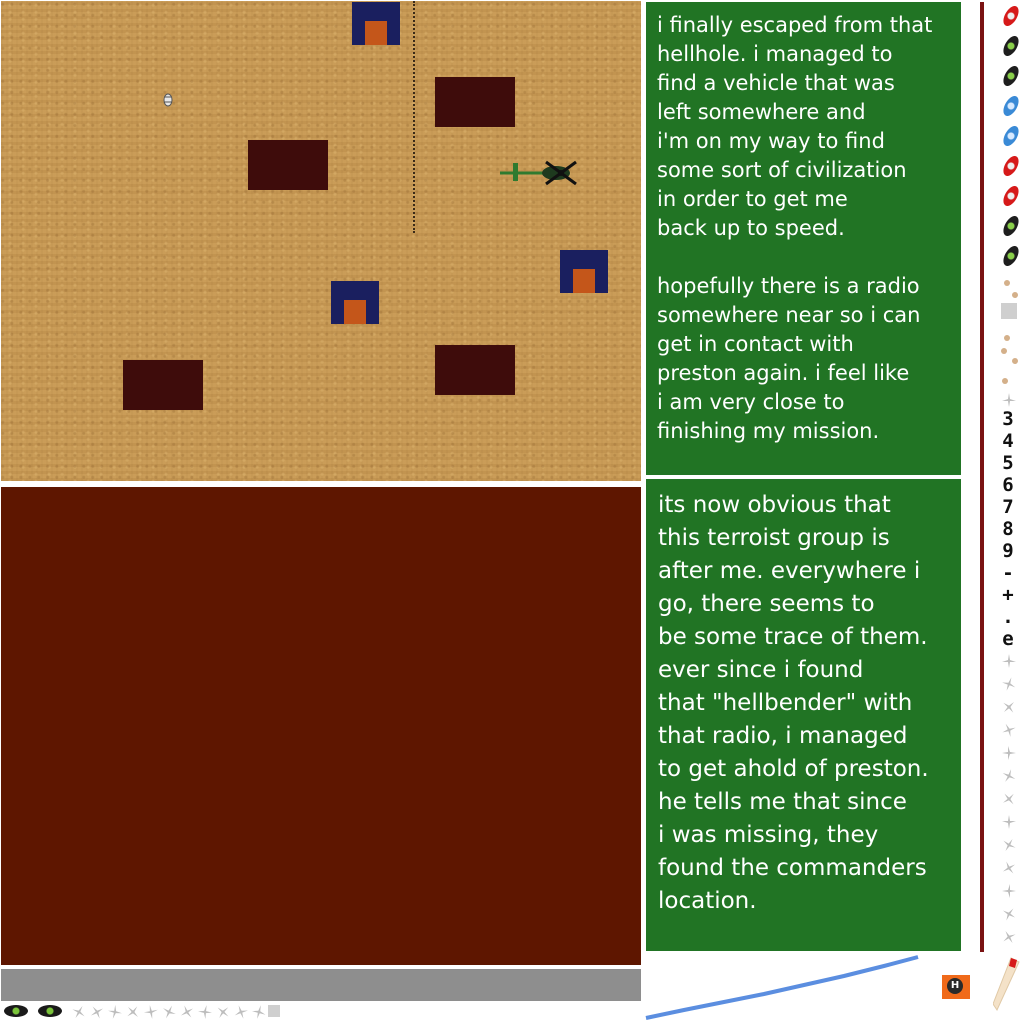  What do you see at coordinates (321, 985) in the screenshot?
I see `status-bar` at bounding box center [321, 985].